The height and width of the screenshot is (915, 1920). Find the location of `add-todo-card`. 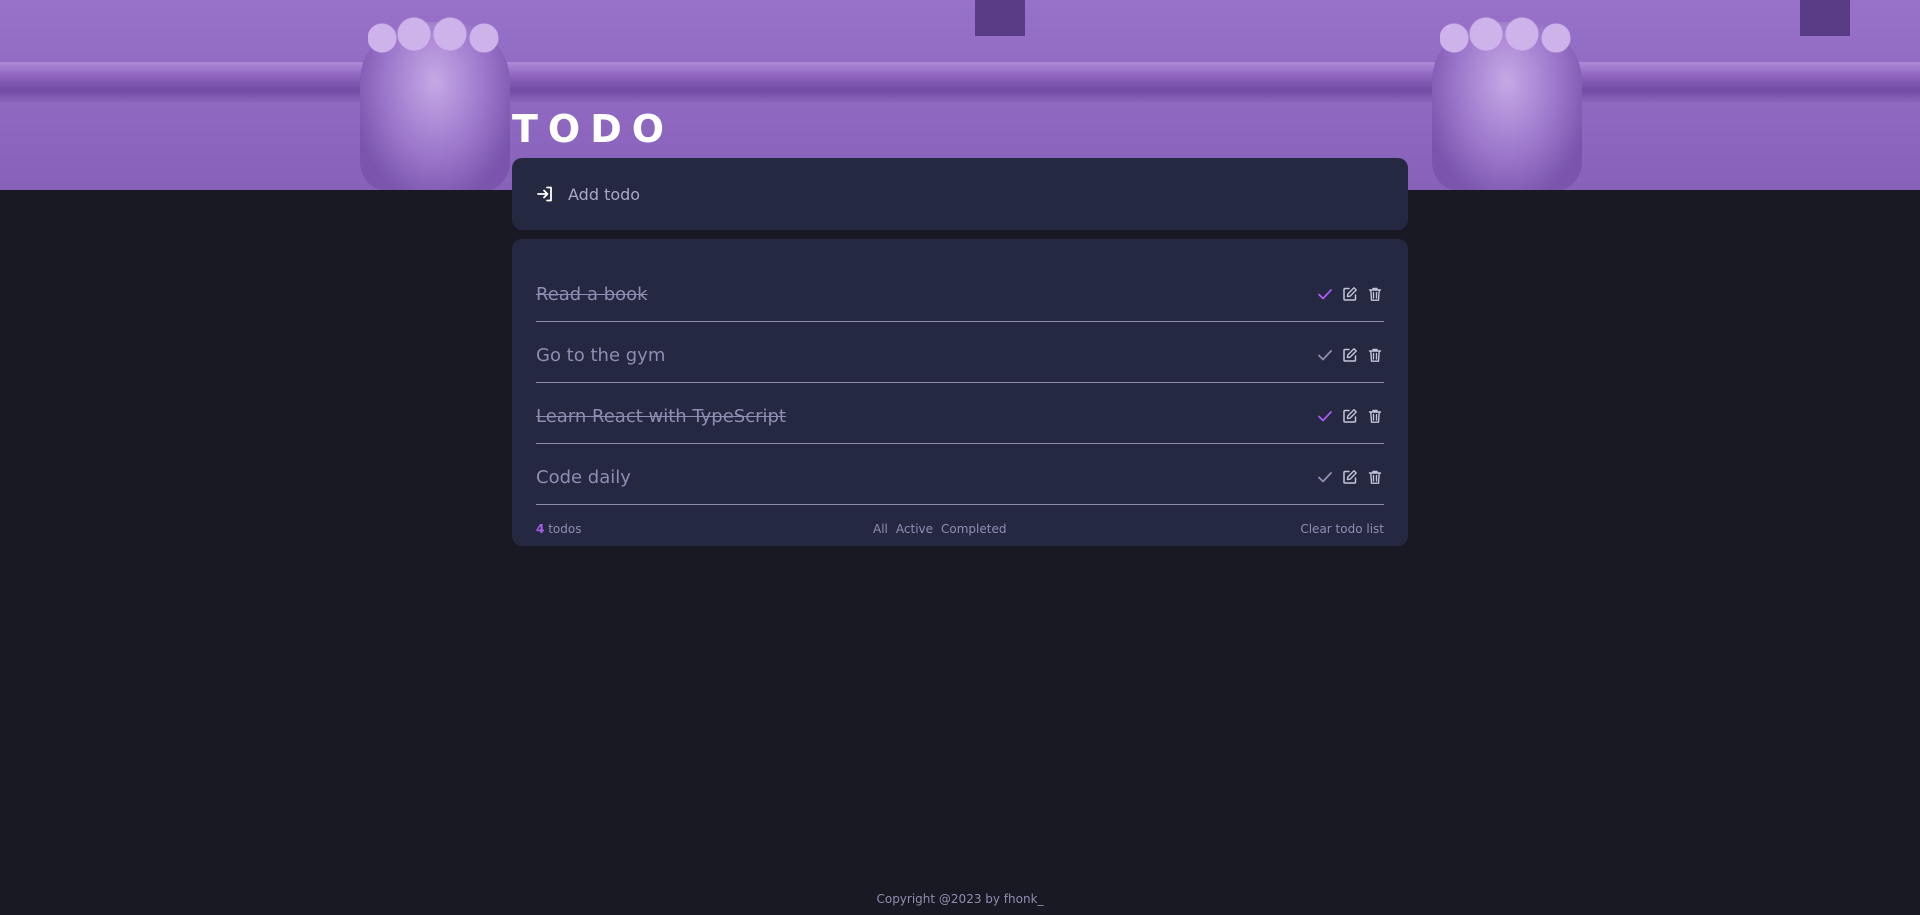

add-todo-card is located at coordinates (960, 194).